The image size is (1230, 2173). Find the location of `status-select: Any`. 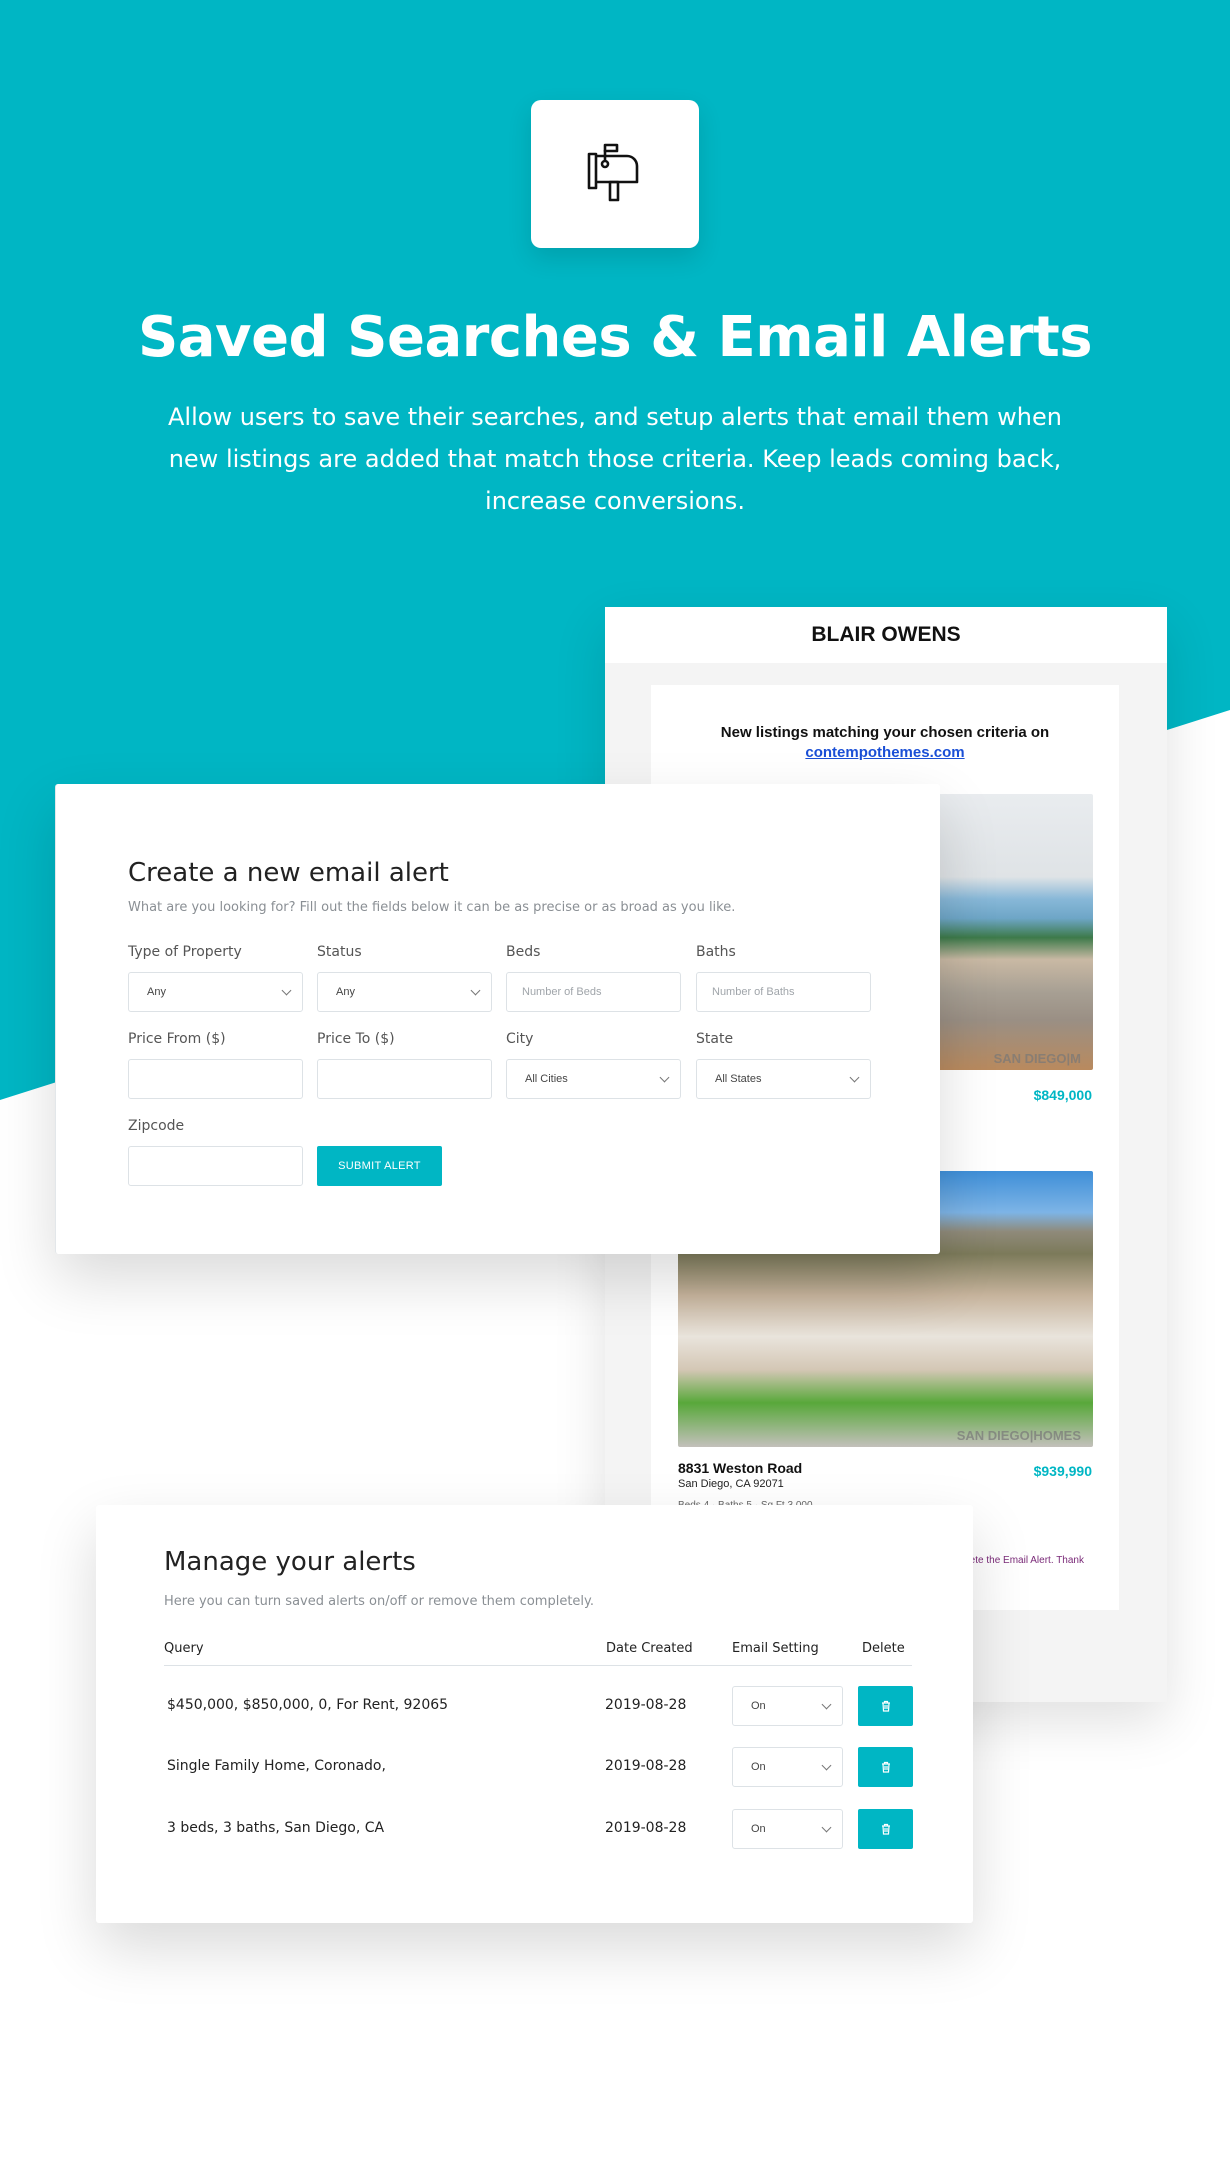

status-select: Any is located at coordinates (404, 992).